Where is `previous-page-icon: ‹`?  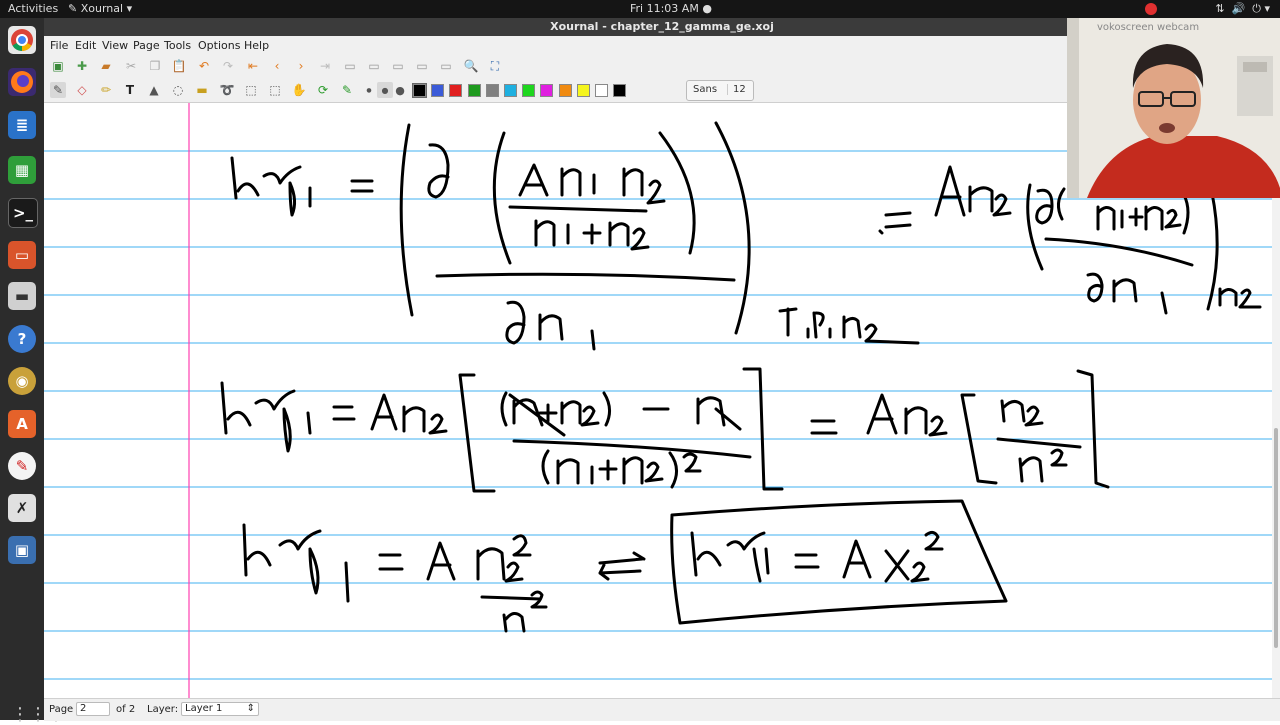 previous-page-icon: ‹ is located at coordinates (277, 66).